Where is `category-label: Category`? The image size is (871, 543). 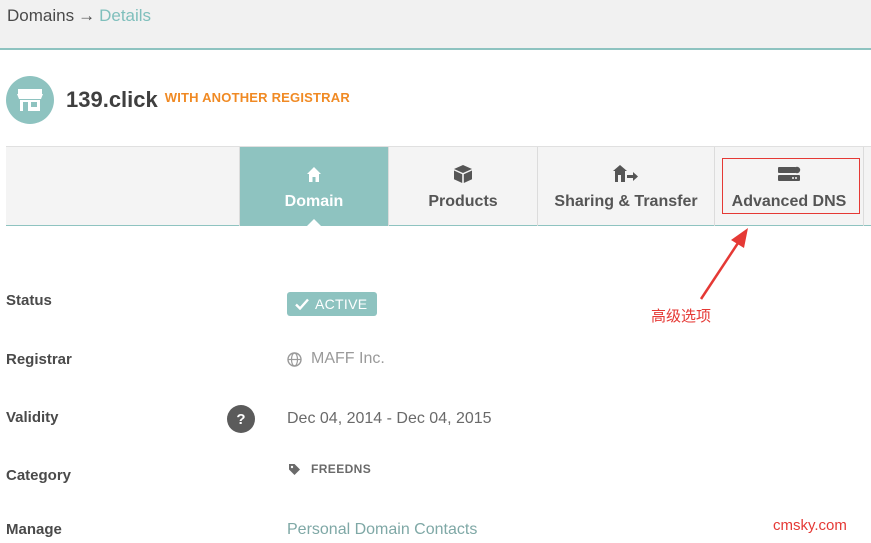
category-label: Category is located at coordinates (39, 475).